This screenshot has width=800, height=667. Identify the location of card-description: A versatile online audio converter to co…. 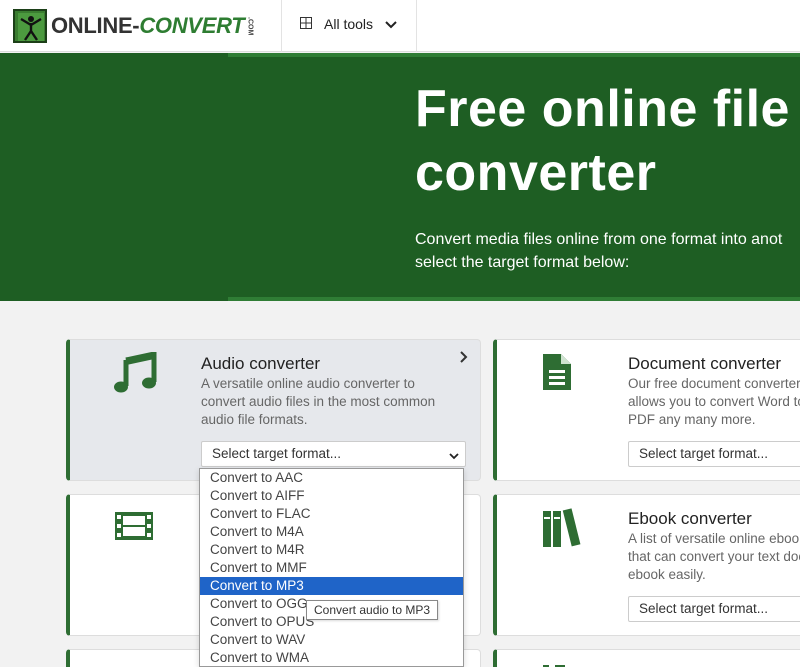
(318, 401).